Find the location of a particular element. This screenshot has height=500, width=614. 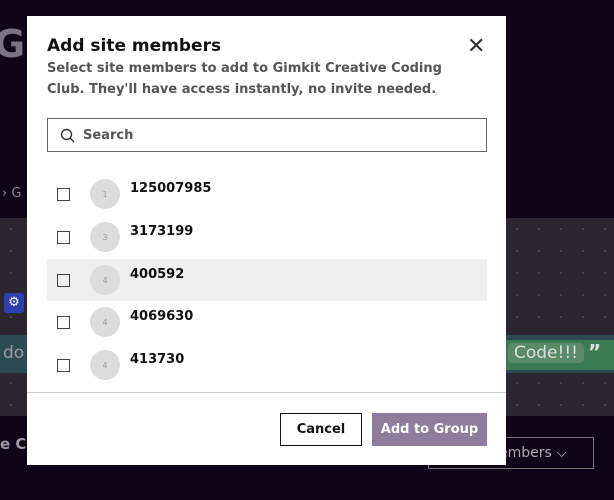

member-row: 3 3173199 is located at coordinates (267, 237).